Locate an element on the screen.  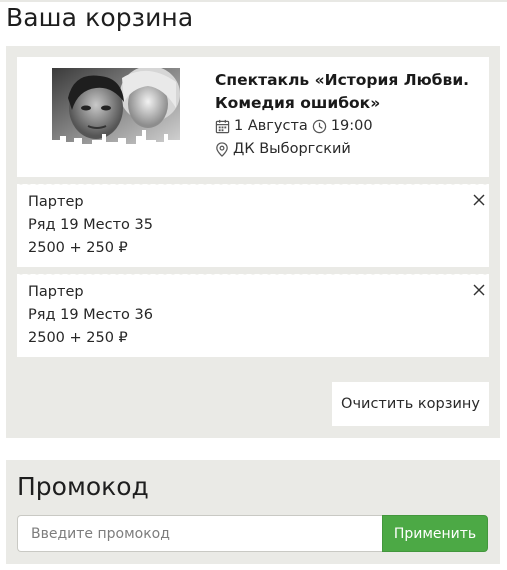
event-date: 1 Августа is located at coordinates (271, 126).